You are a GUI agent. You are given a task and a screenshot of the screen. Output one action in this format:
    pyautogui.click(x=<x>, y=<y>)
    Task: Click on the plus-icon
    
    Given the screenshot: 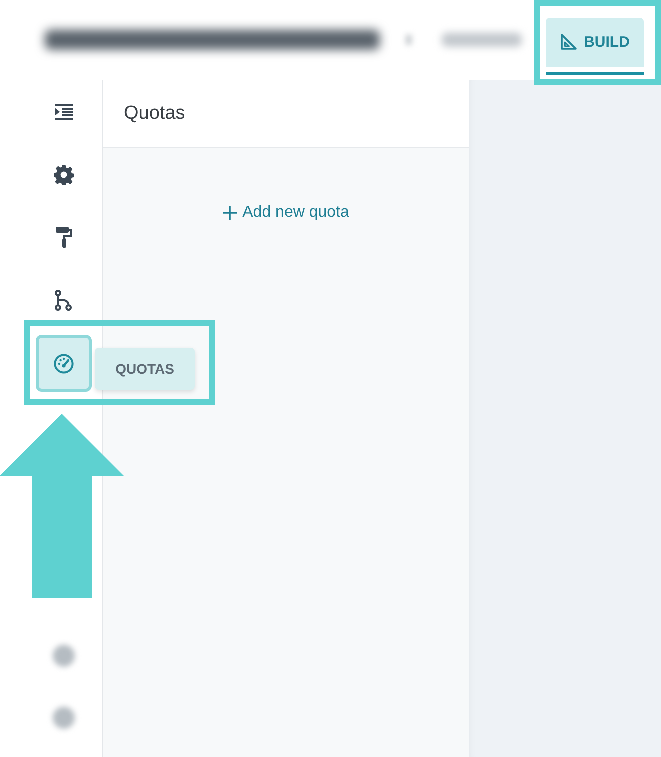 What is the action you would take?
    pyautogui.click(x=229, y=213)
    